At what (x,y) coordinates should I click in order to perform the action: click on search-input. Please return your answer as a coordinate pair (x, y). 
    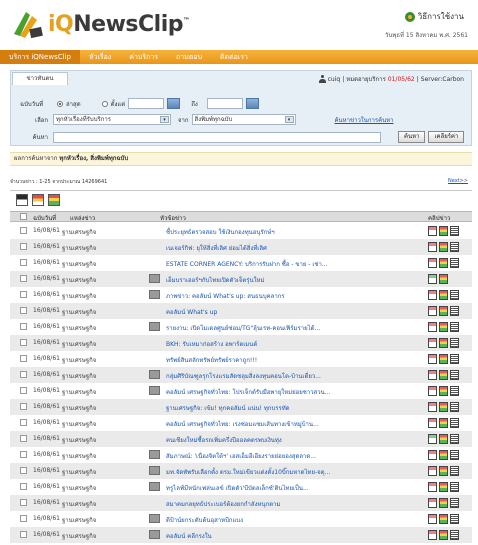
    Looking at the image, I should click on (217, 137).